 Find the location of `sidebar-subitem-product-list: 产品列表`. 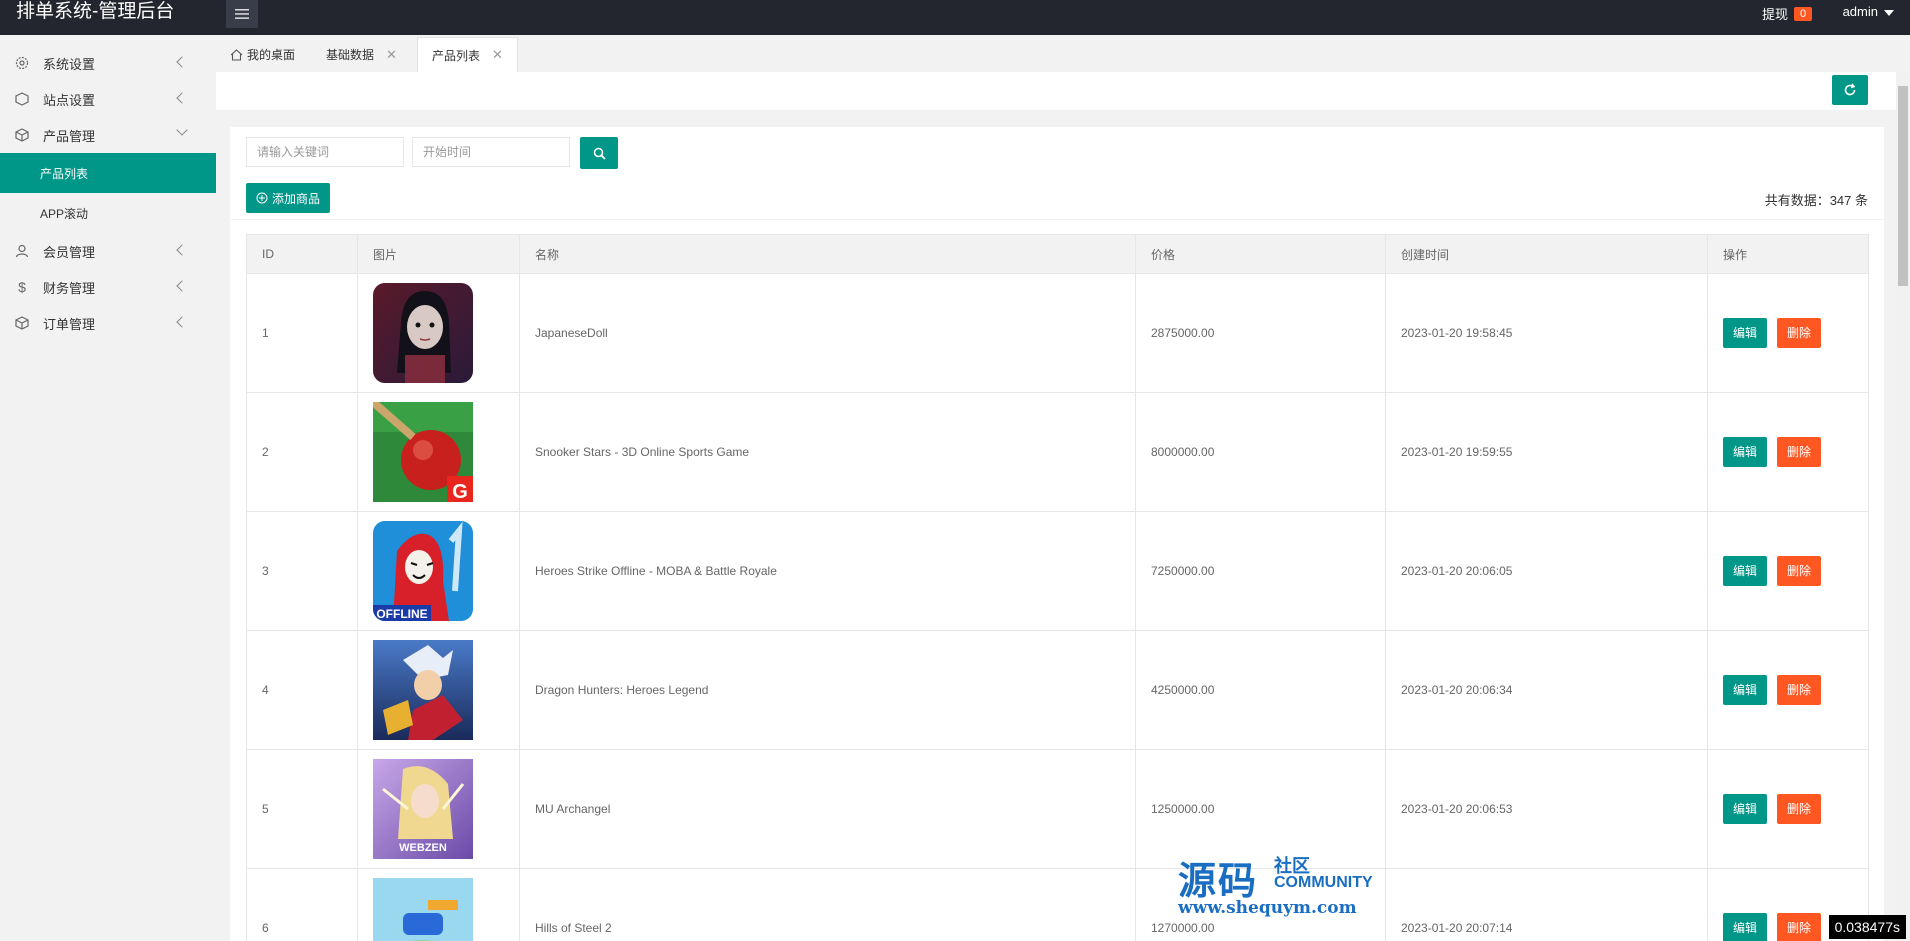

sidebar-subitem-product-list: 产品列表 is located at coordinates (108, 173).